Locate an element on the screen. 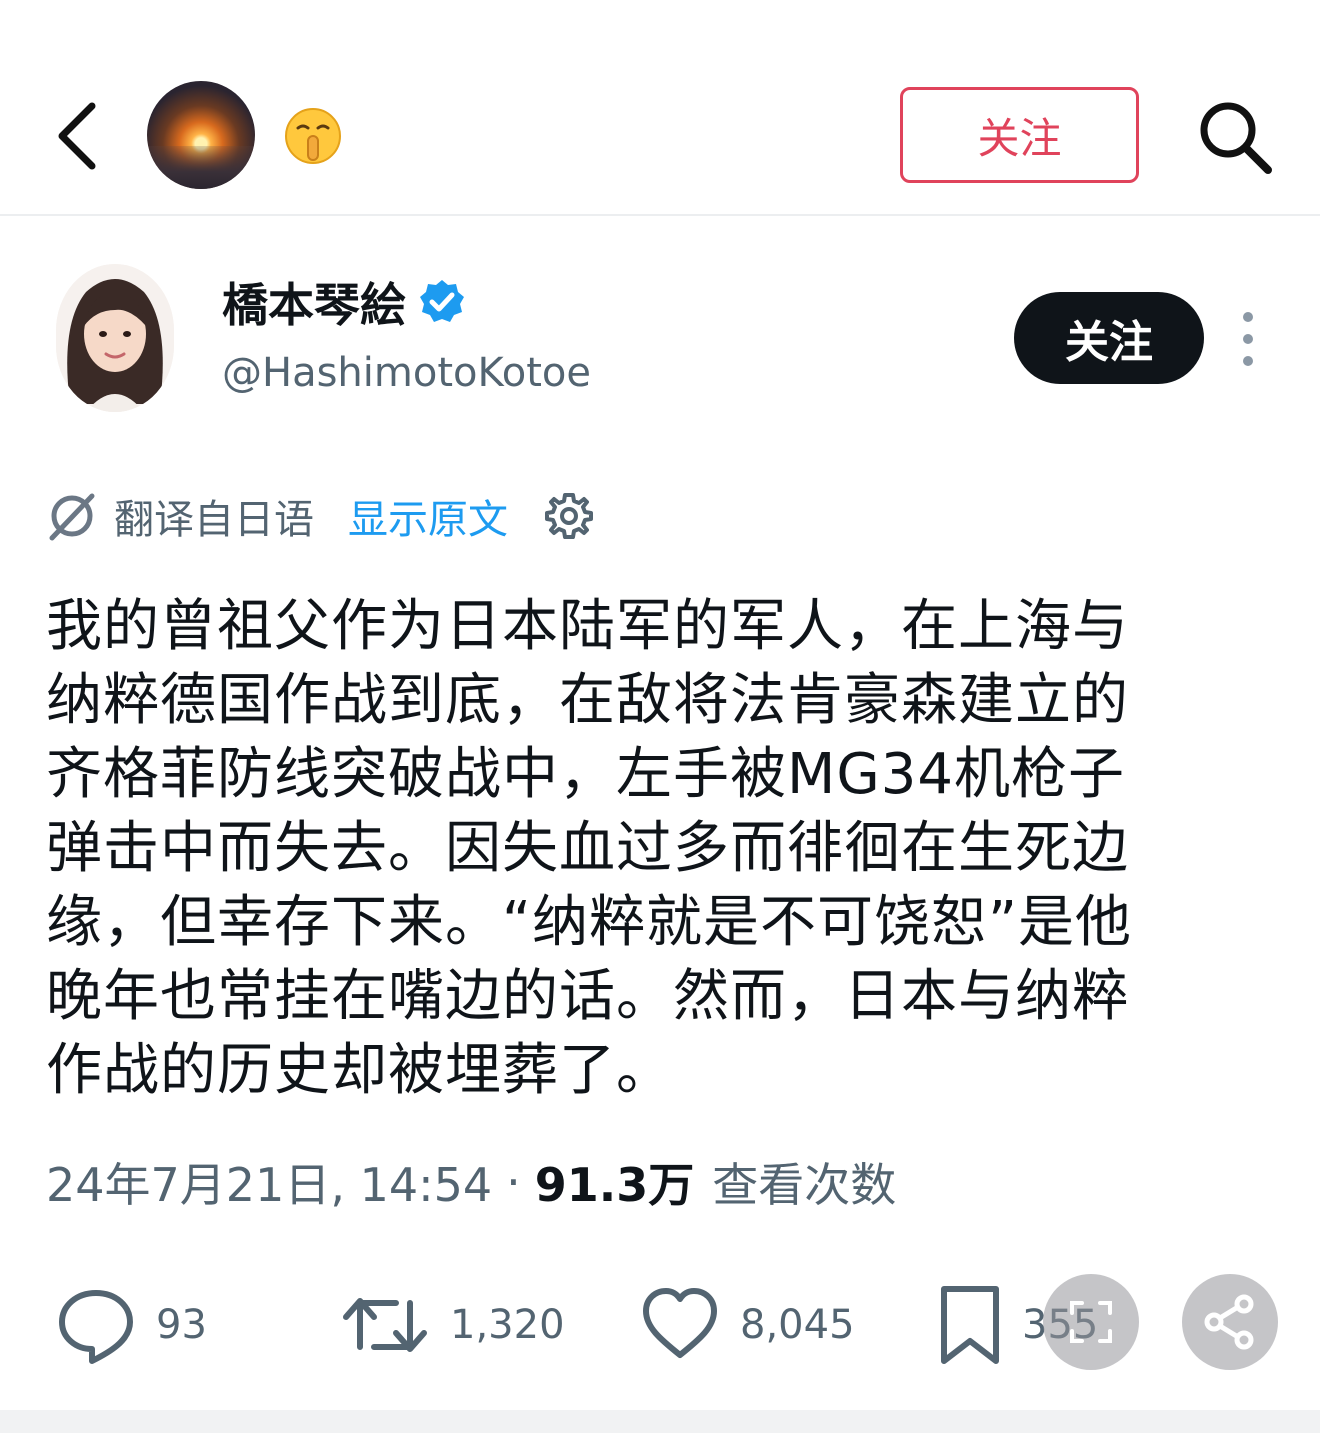  translation-settings-button is located at coordinates (569, 516).